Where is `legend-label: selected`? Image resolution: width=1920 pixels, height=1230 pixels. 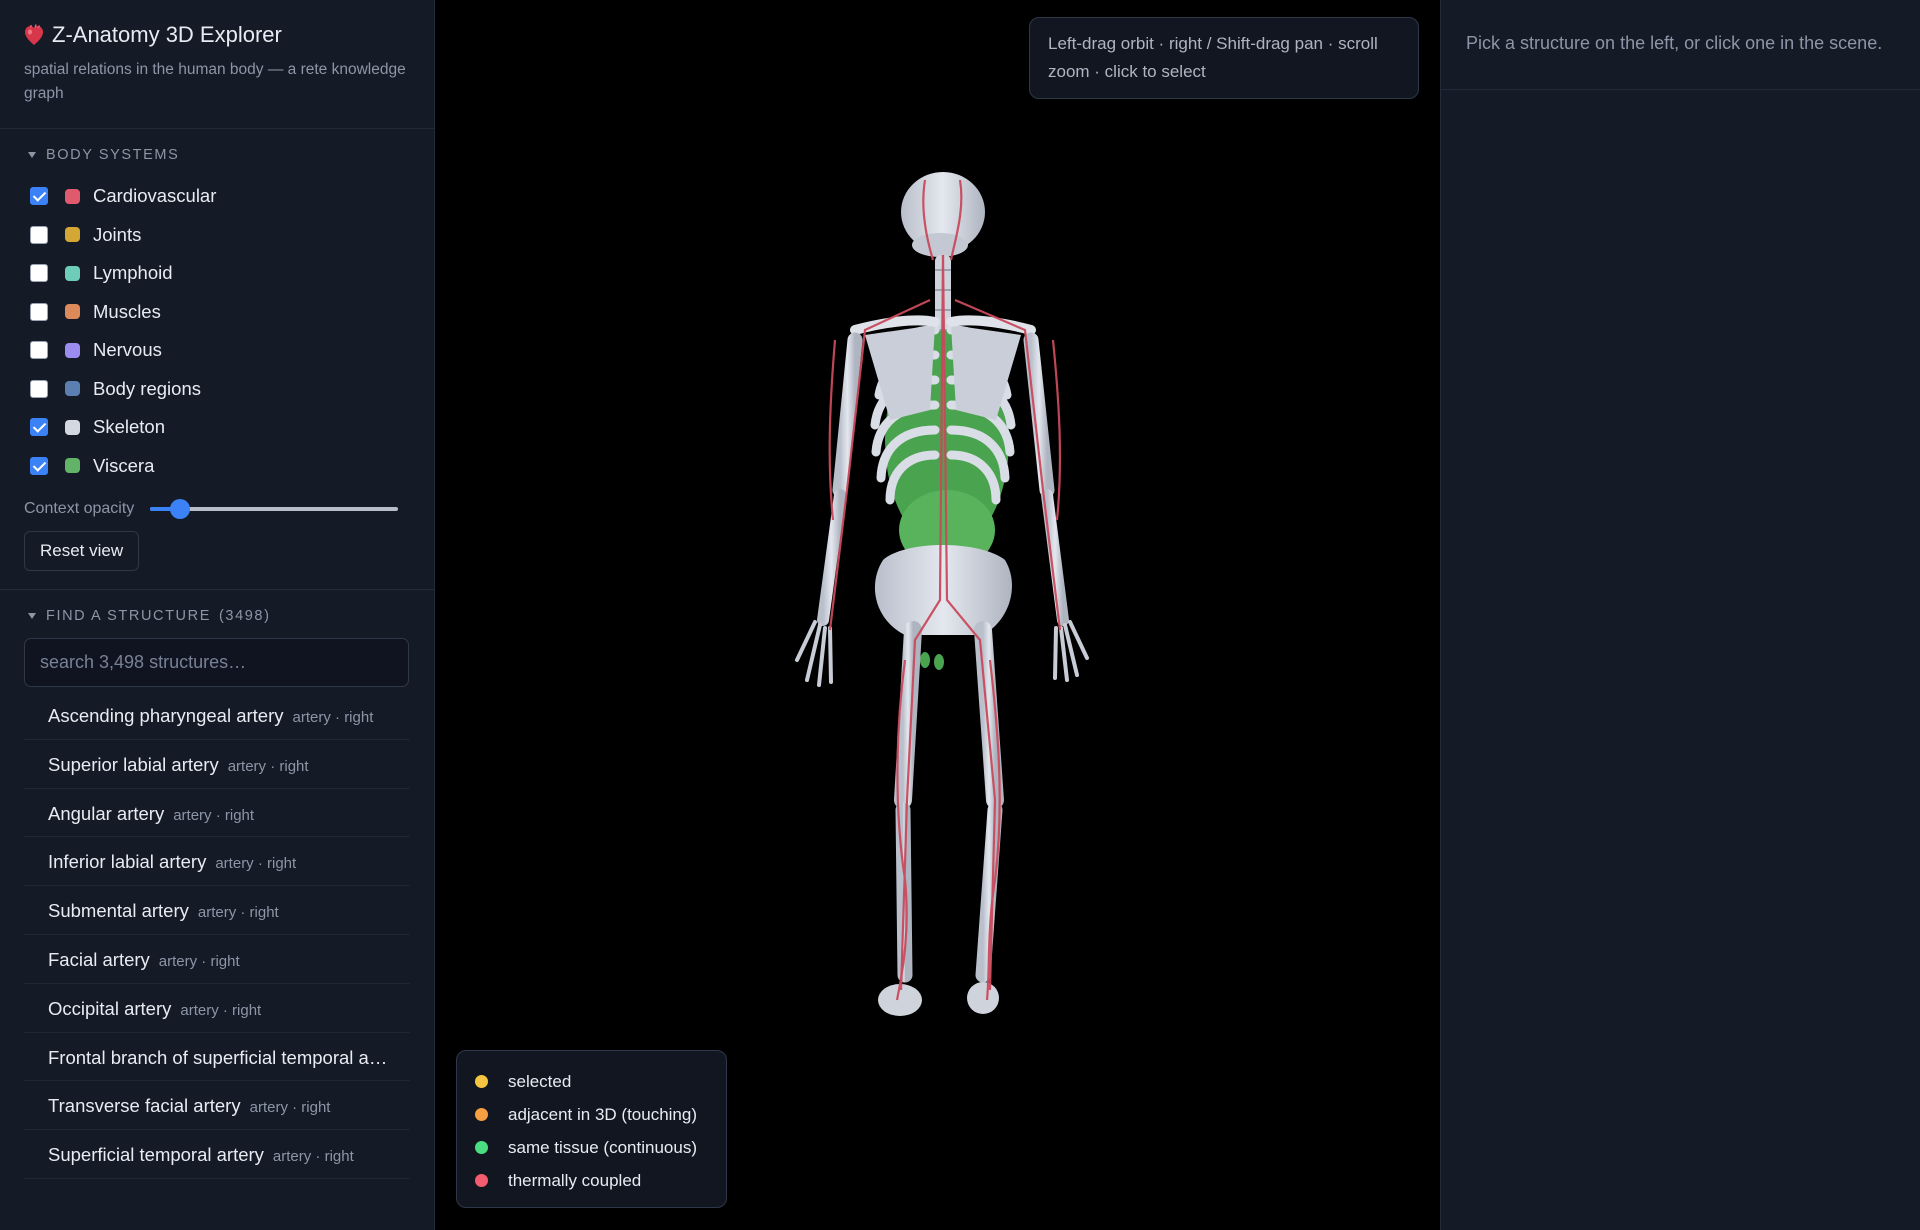 legend-label: selected is located at coordinates (540, 1081).